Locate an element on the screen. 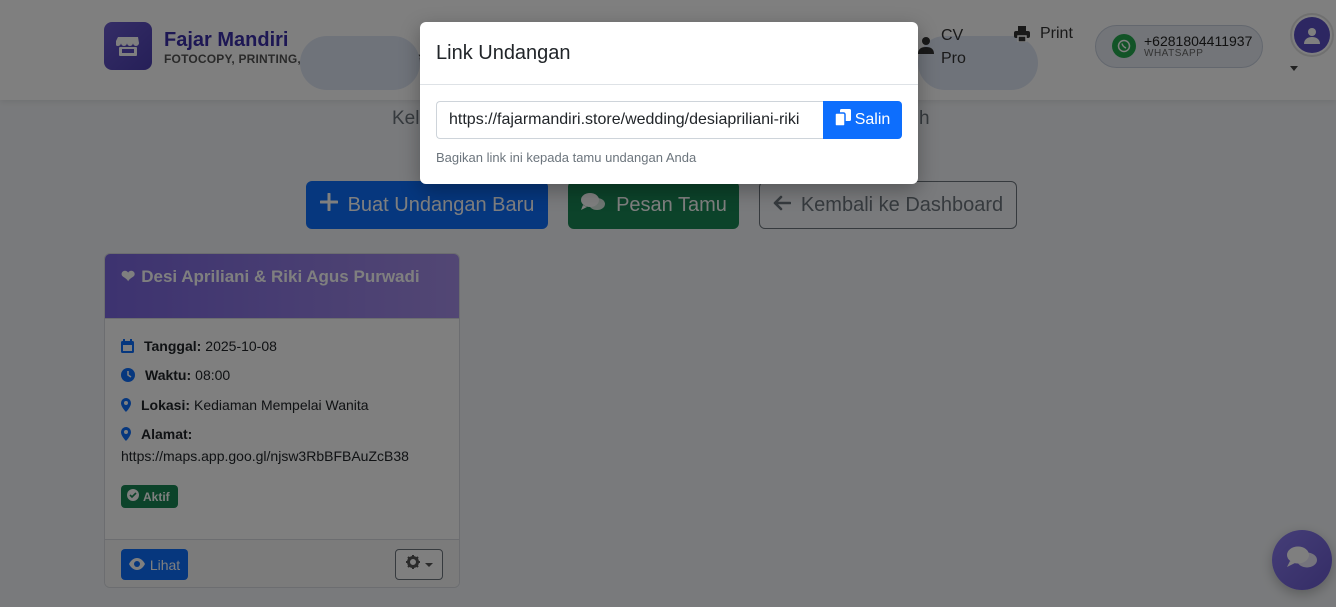 The image size is (1336, 607). modal-title: Link Undangan is located at coordinates (503, 53).